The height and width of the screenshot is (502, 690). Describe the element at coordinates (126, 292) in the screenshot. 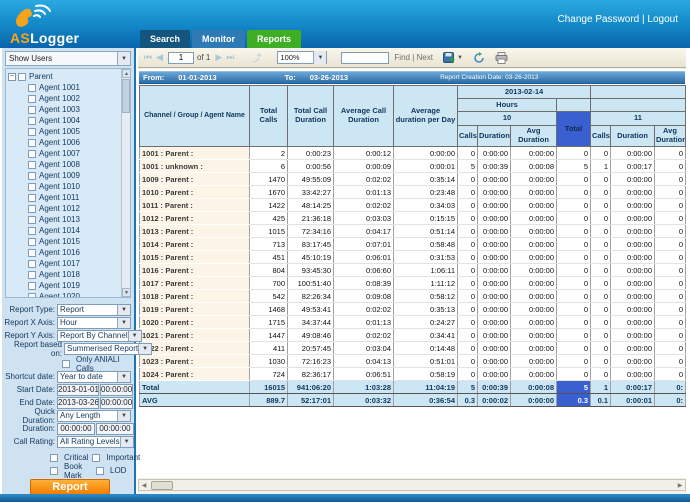

I see `scroll-down-icon: ▼` at that location.